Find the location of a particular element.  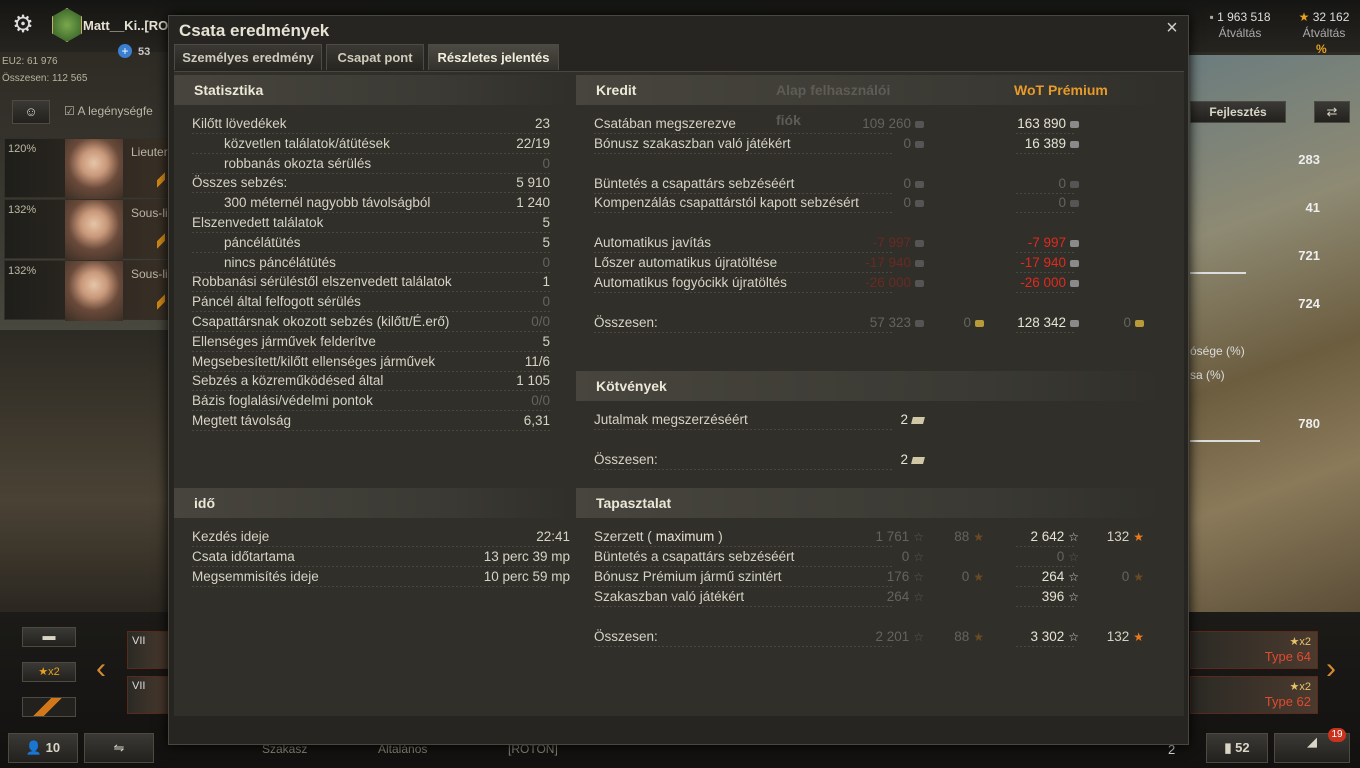

settings-gear-icon: ⚙ is located at coordinates (23, 25).